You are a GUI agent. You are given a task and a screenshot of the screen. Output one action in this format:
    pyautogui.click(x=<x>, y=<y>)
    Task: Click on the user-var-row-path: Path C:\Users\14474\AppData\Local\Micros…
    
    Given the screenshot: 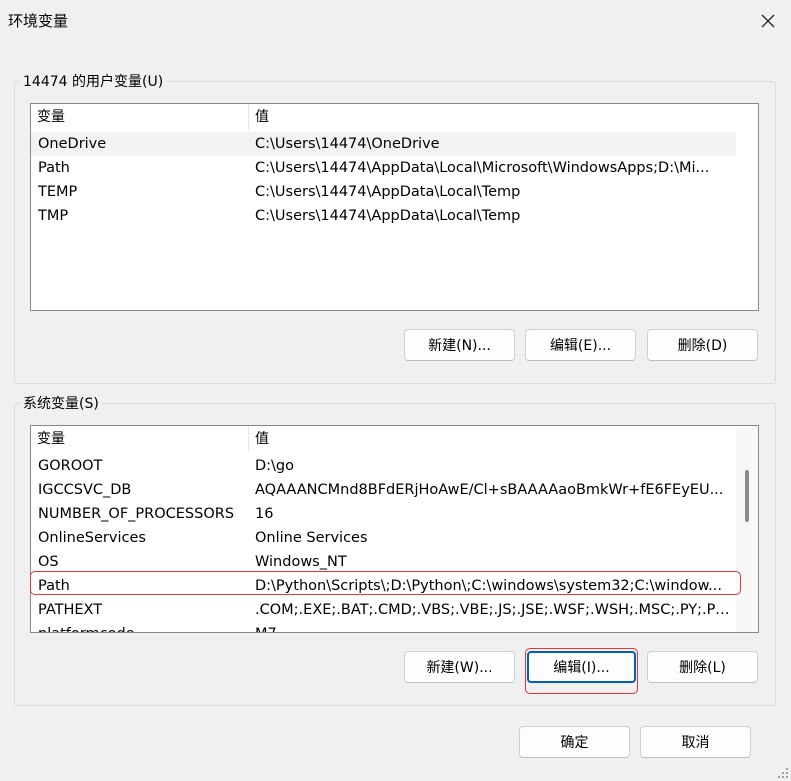 What is the action you would take?
    pyautogui.click(x=383, y=168)
    